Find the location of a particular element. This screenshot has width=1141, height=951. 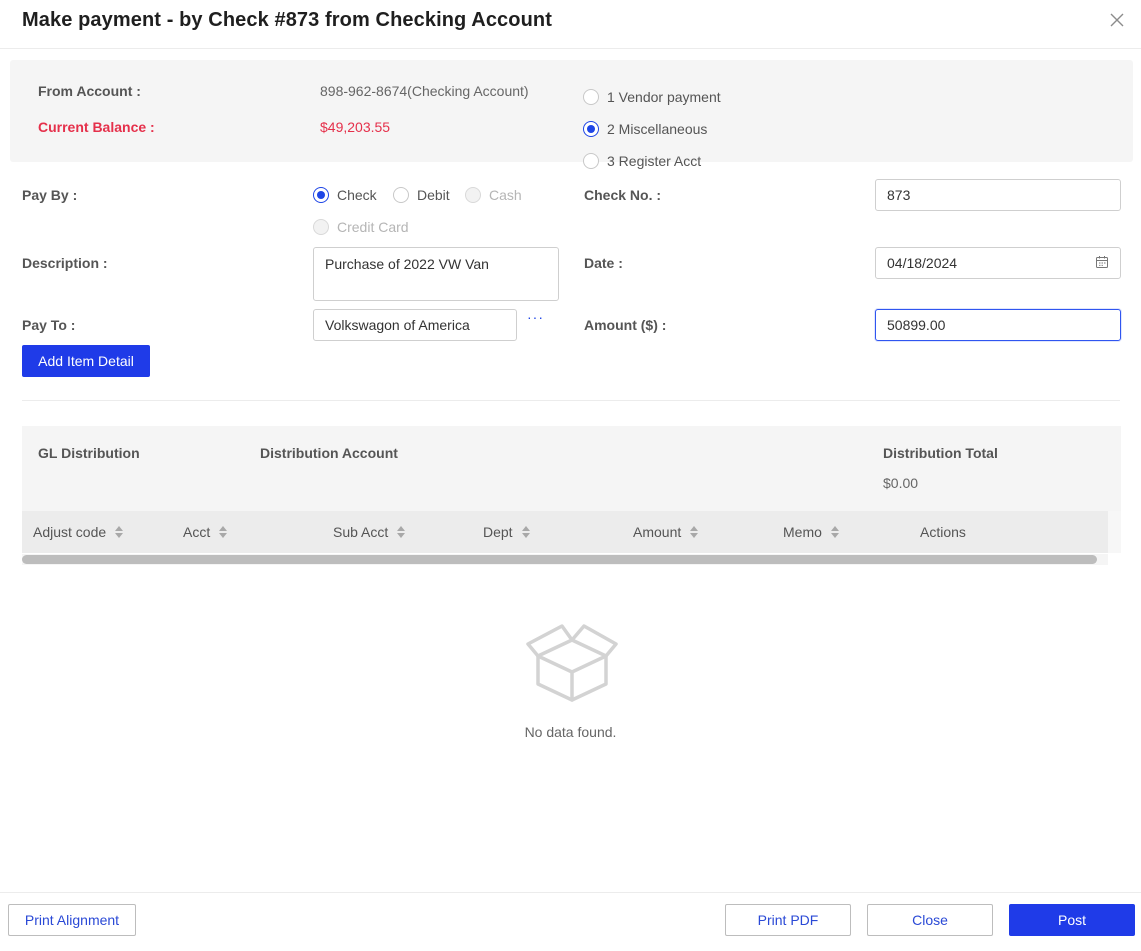

print-alignment-button: Print Alignment is located at coordinates (72, 920).